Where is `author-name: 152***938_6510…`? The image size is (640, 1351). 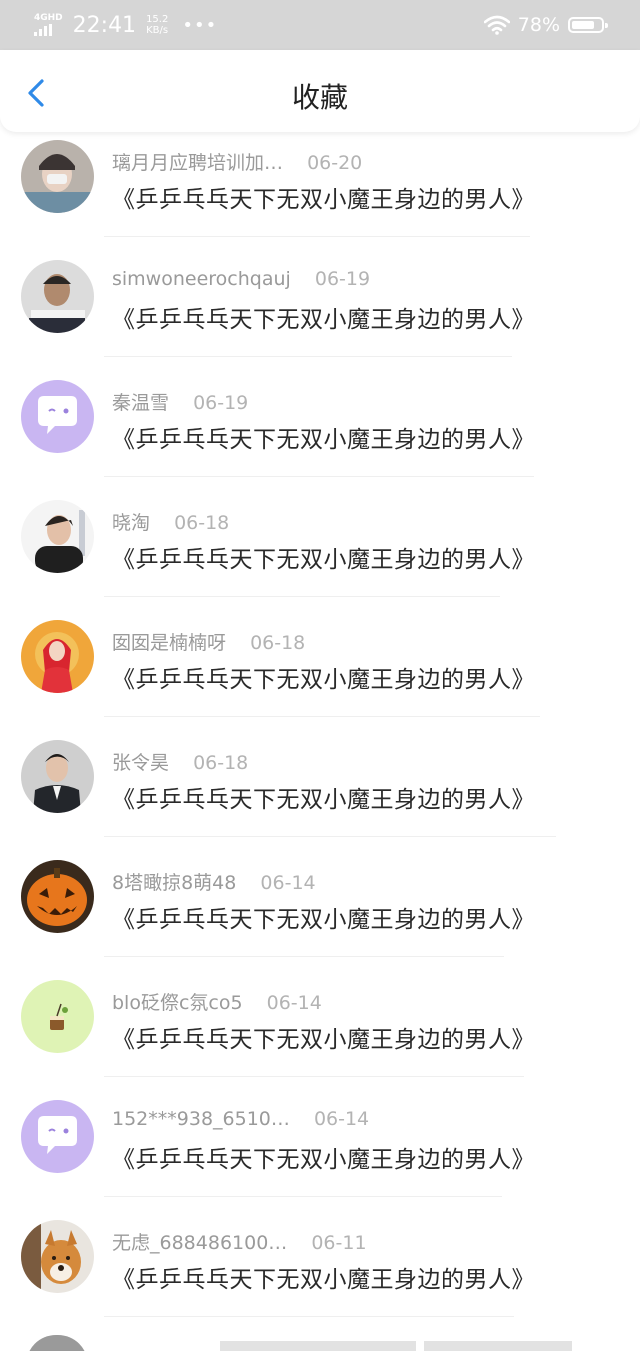 author-name: 152***938_6510… is located at coordinates (201, 1119).